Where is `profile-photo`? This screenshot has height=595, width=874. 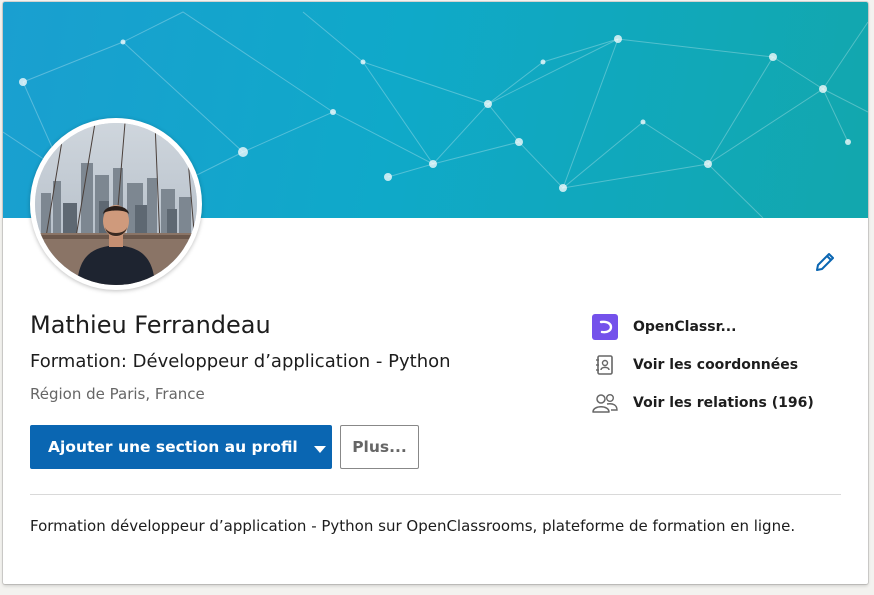
profile-photo is located at coordinates (116, 204).